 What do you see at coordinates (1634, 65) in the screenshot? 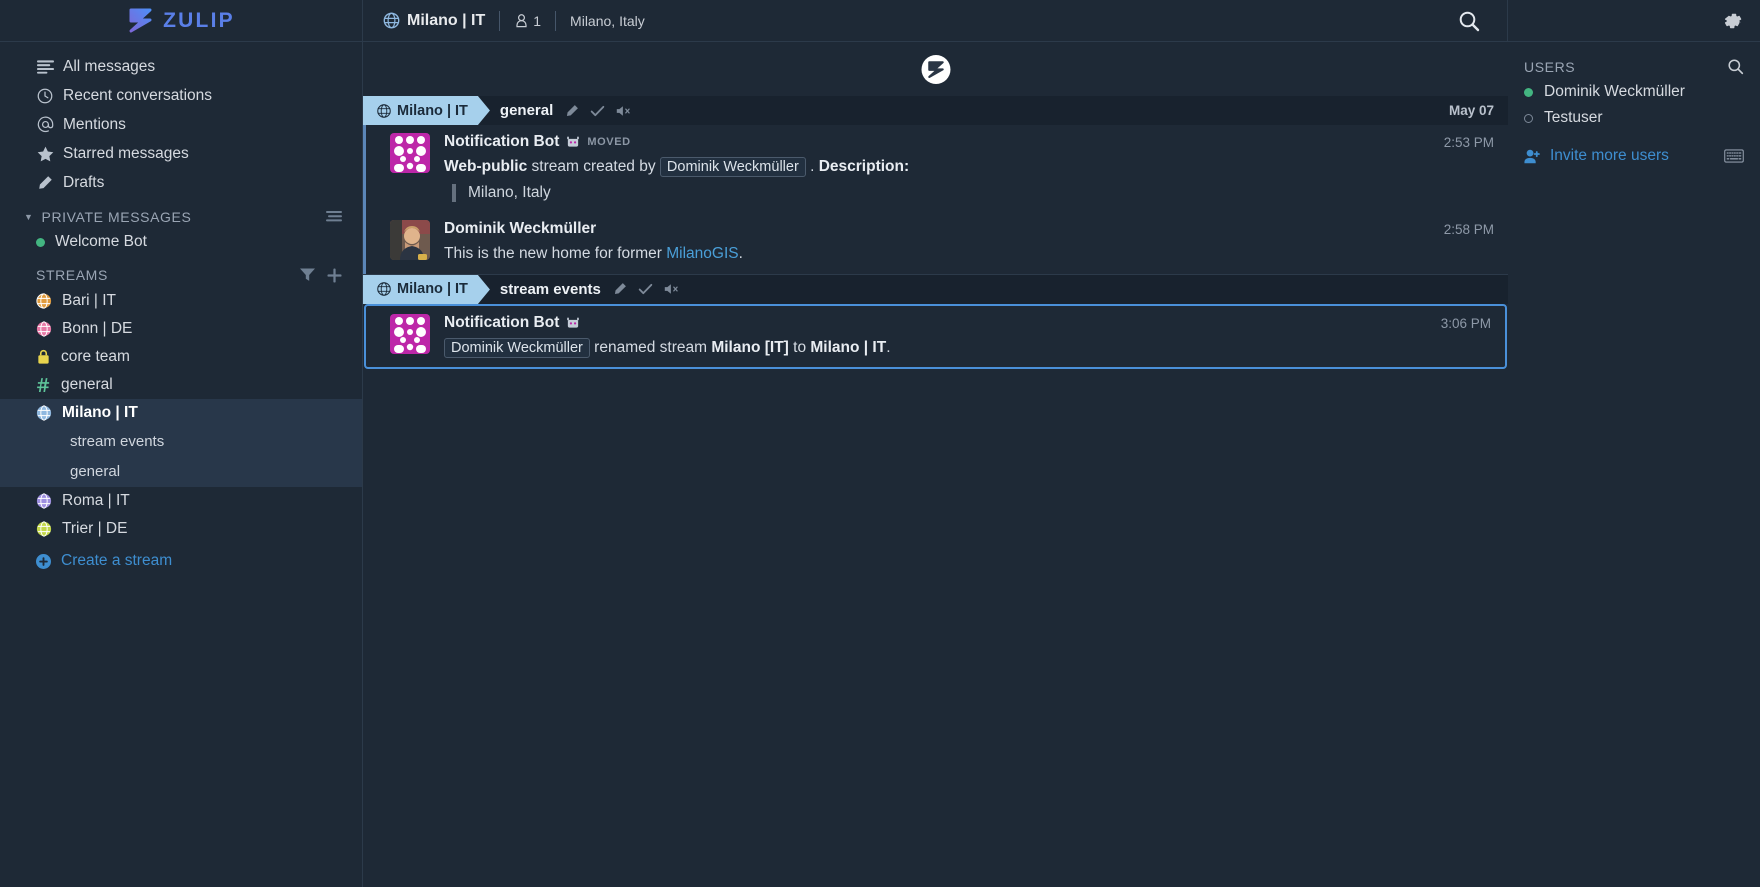
I see `users-section-header: USERS` at bounding box center [1634, 65].